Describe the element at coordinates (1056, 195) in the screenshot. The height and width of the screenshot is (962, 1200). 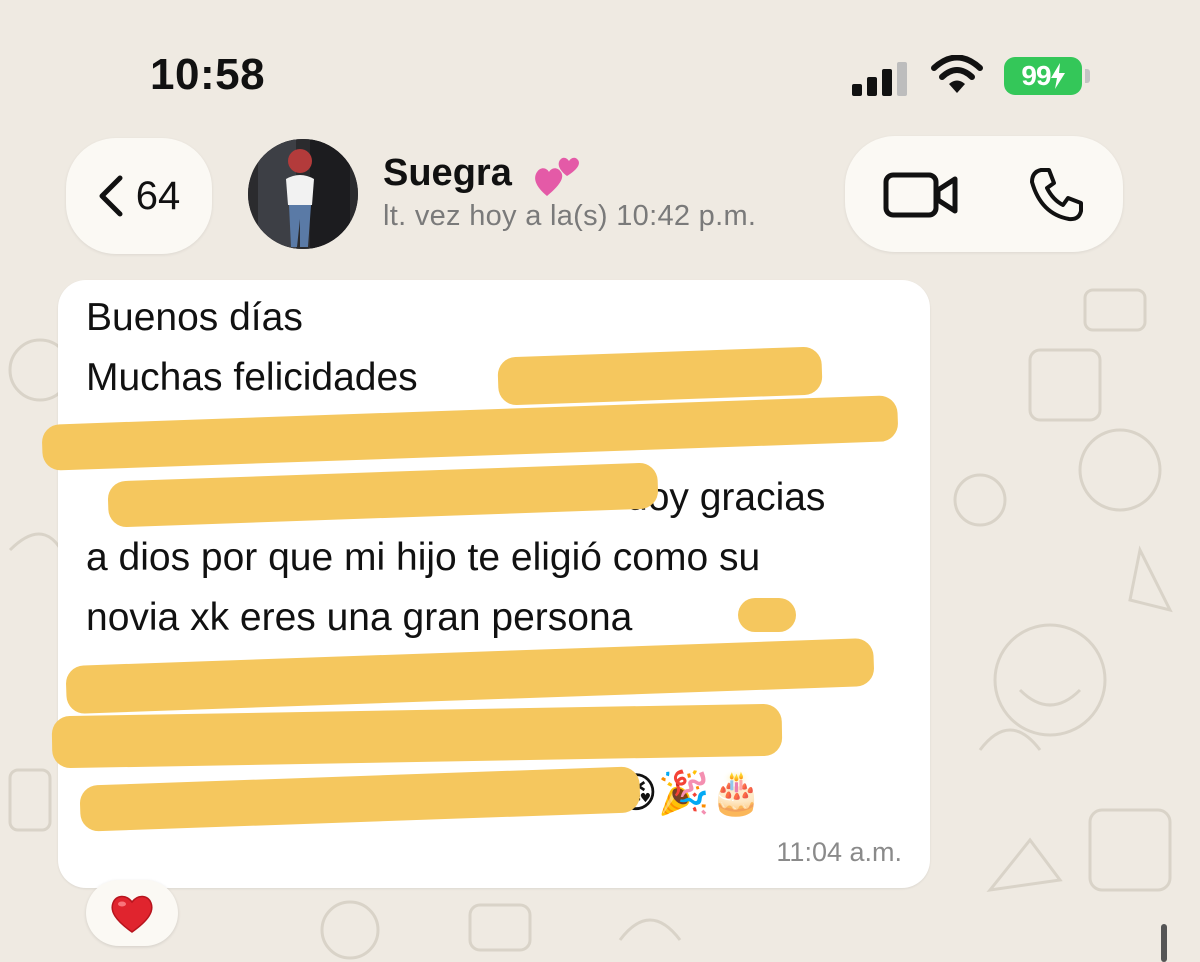
I see `voice-call-button` at that location.